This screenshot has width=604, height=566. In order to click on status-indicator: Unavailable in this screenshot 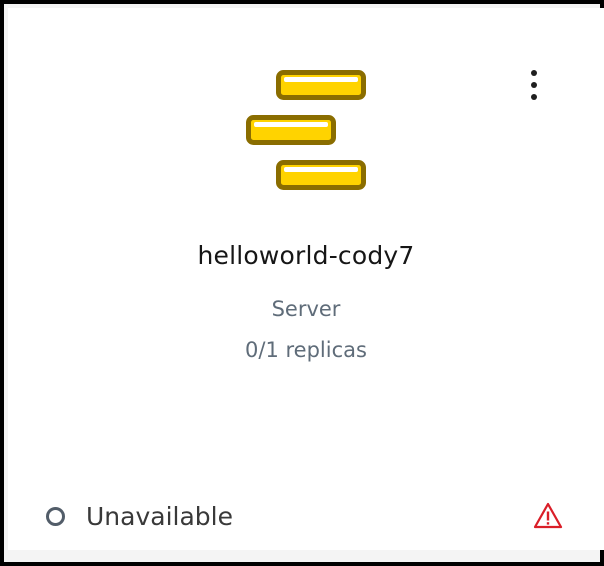, I will do `click(139, 516)`.